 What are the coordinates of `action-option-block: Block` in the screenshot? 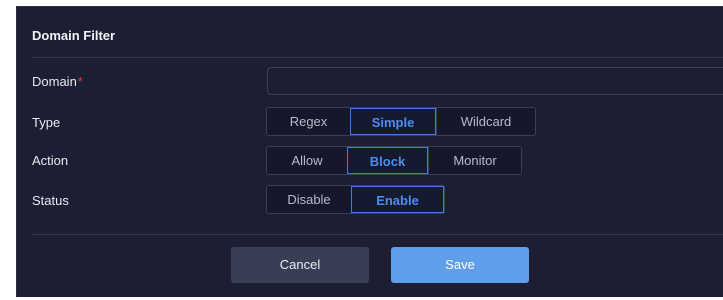 It's located at (387, 160).